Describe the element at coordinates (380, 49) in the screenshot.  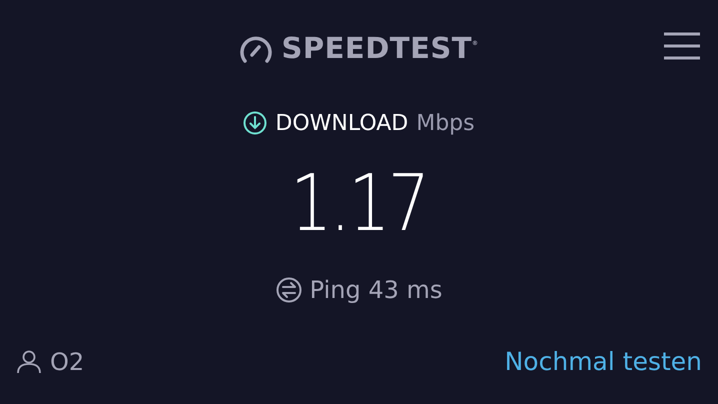
I see `logo-text: SPEEDTEST$^{®}$` at that location.